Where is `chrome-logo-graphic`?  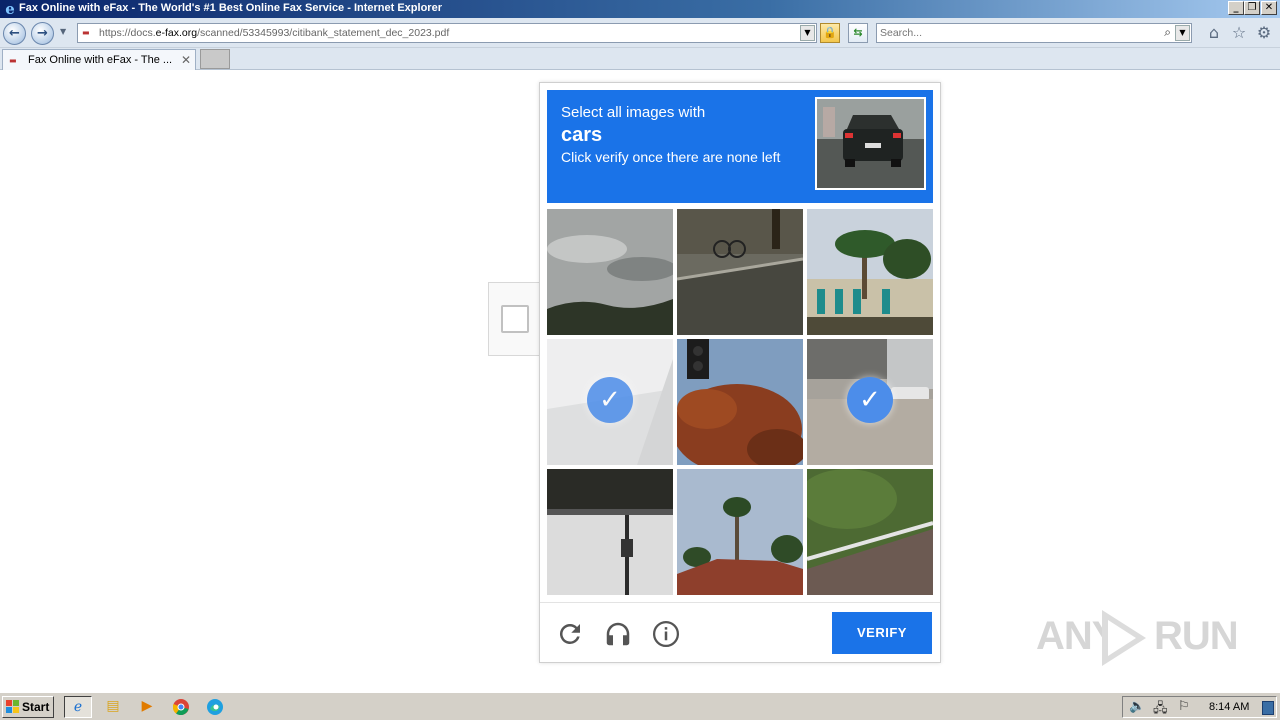
chrome-logo-graphic is located at coordinates (180, 707).